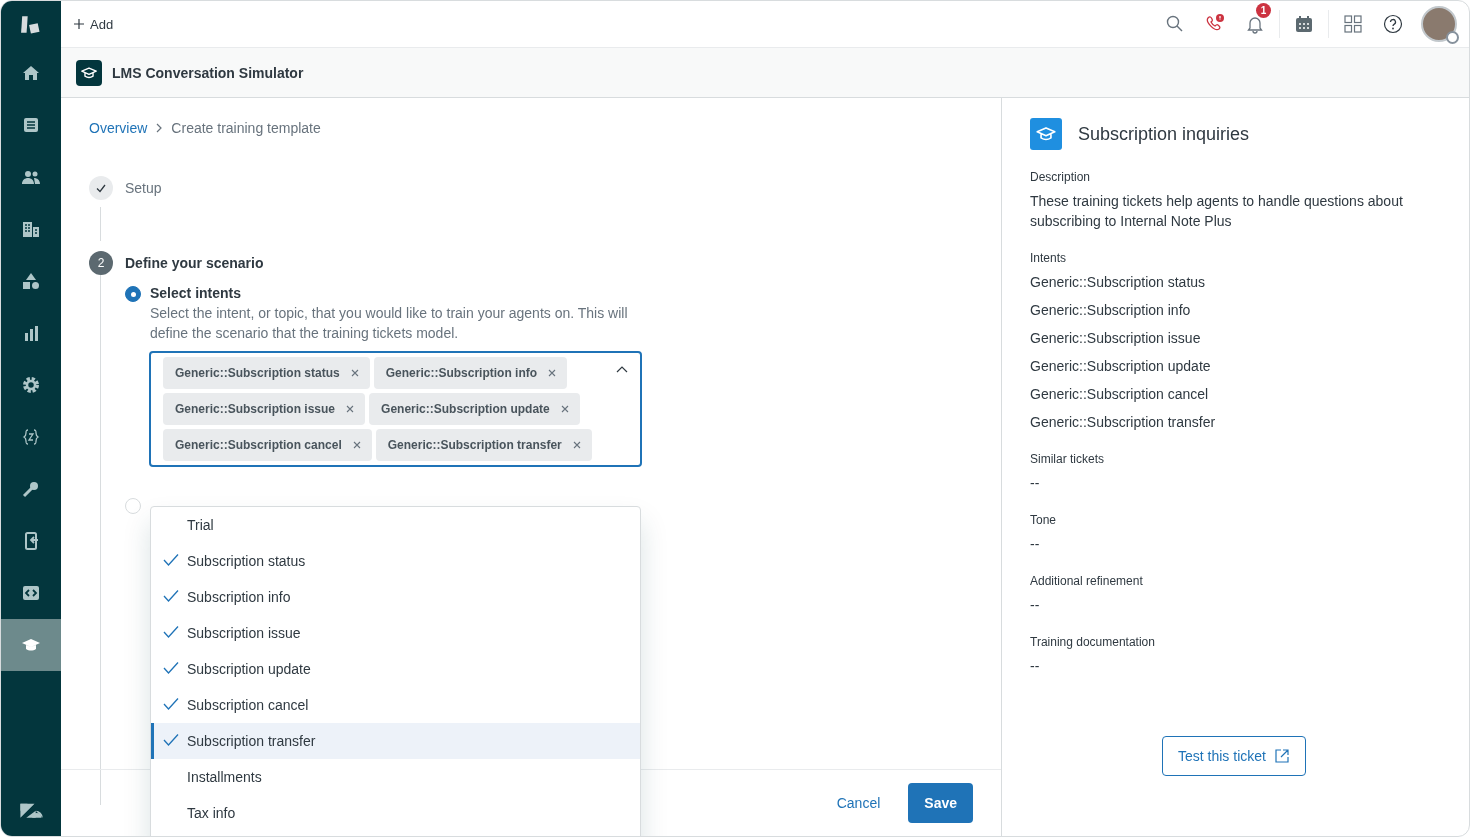  I want to click on breadcrumb-current: Create training template, so click(246, 128).